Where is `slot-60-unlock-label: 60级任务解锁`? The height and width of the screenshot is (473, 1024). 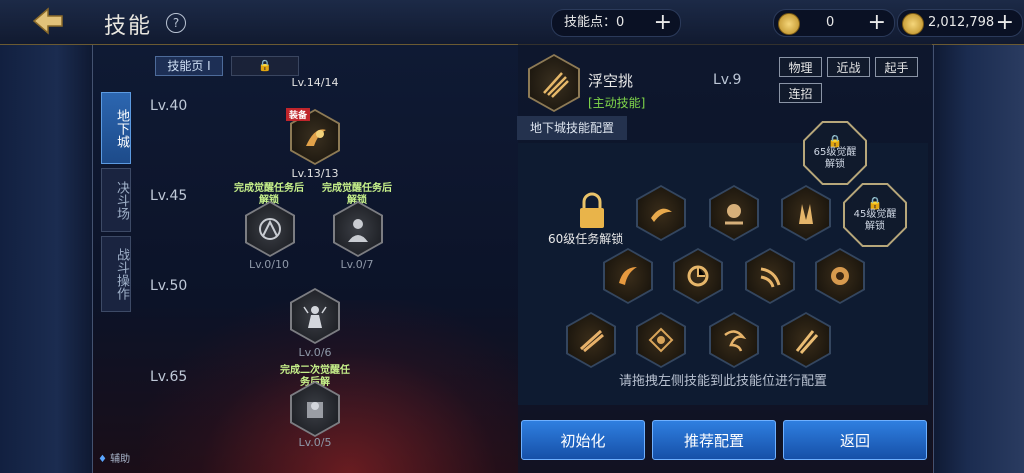
slot-60-unlock-label: 60级任务解锁 is located at coordinates (586, 239).